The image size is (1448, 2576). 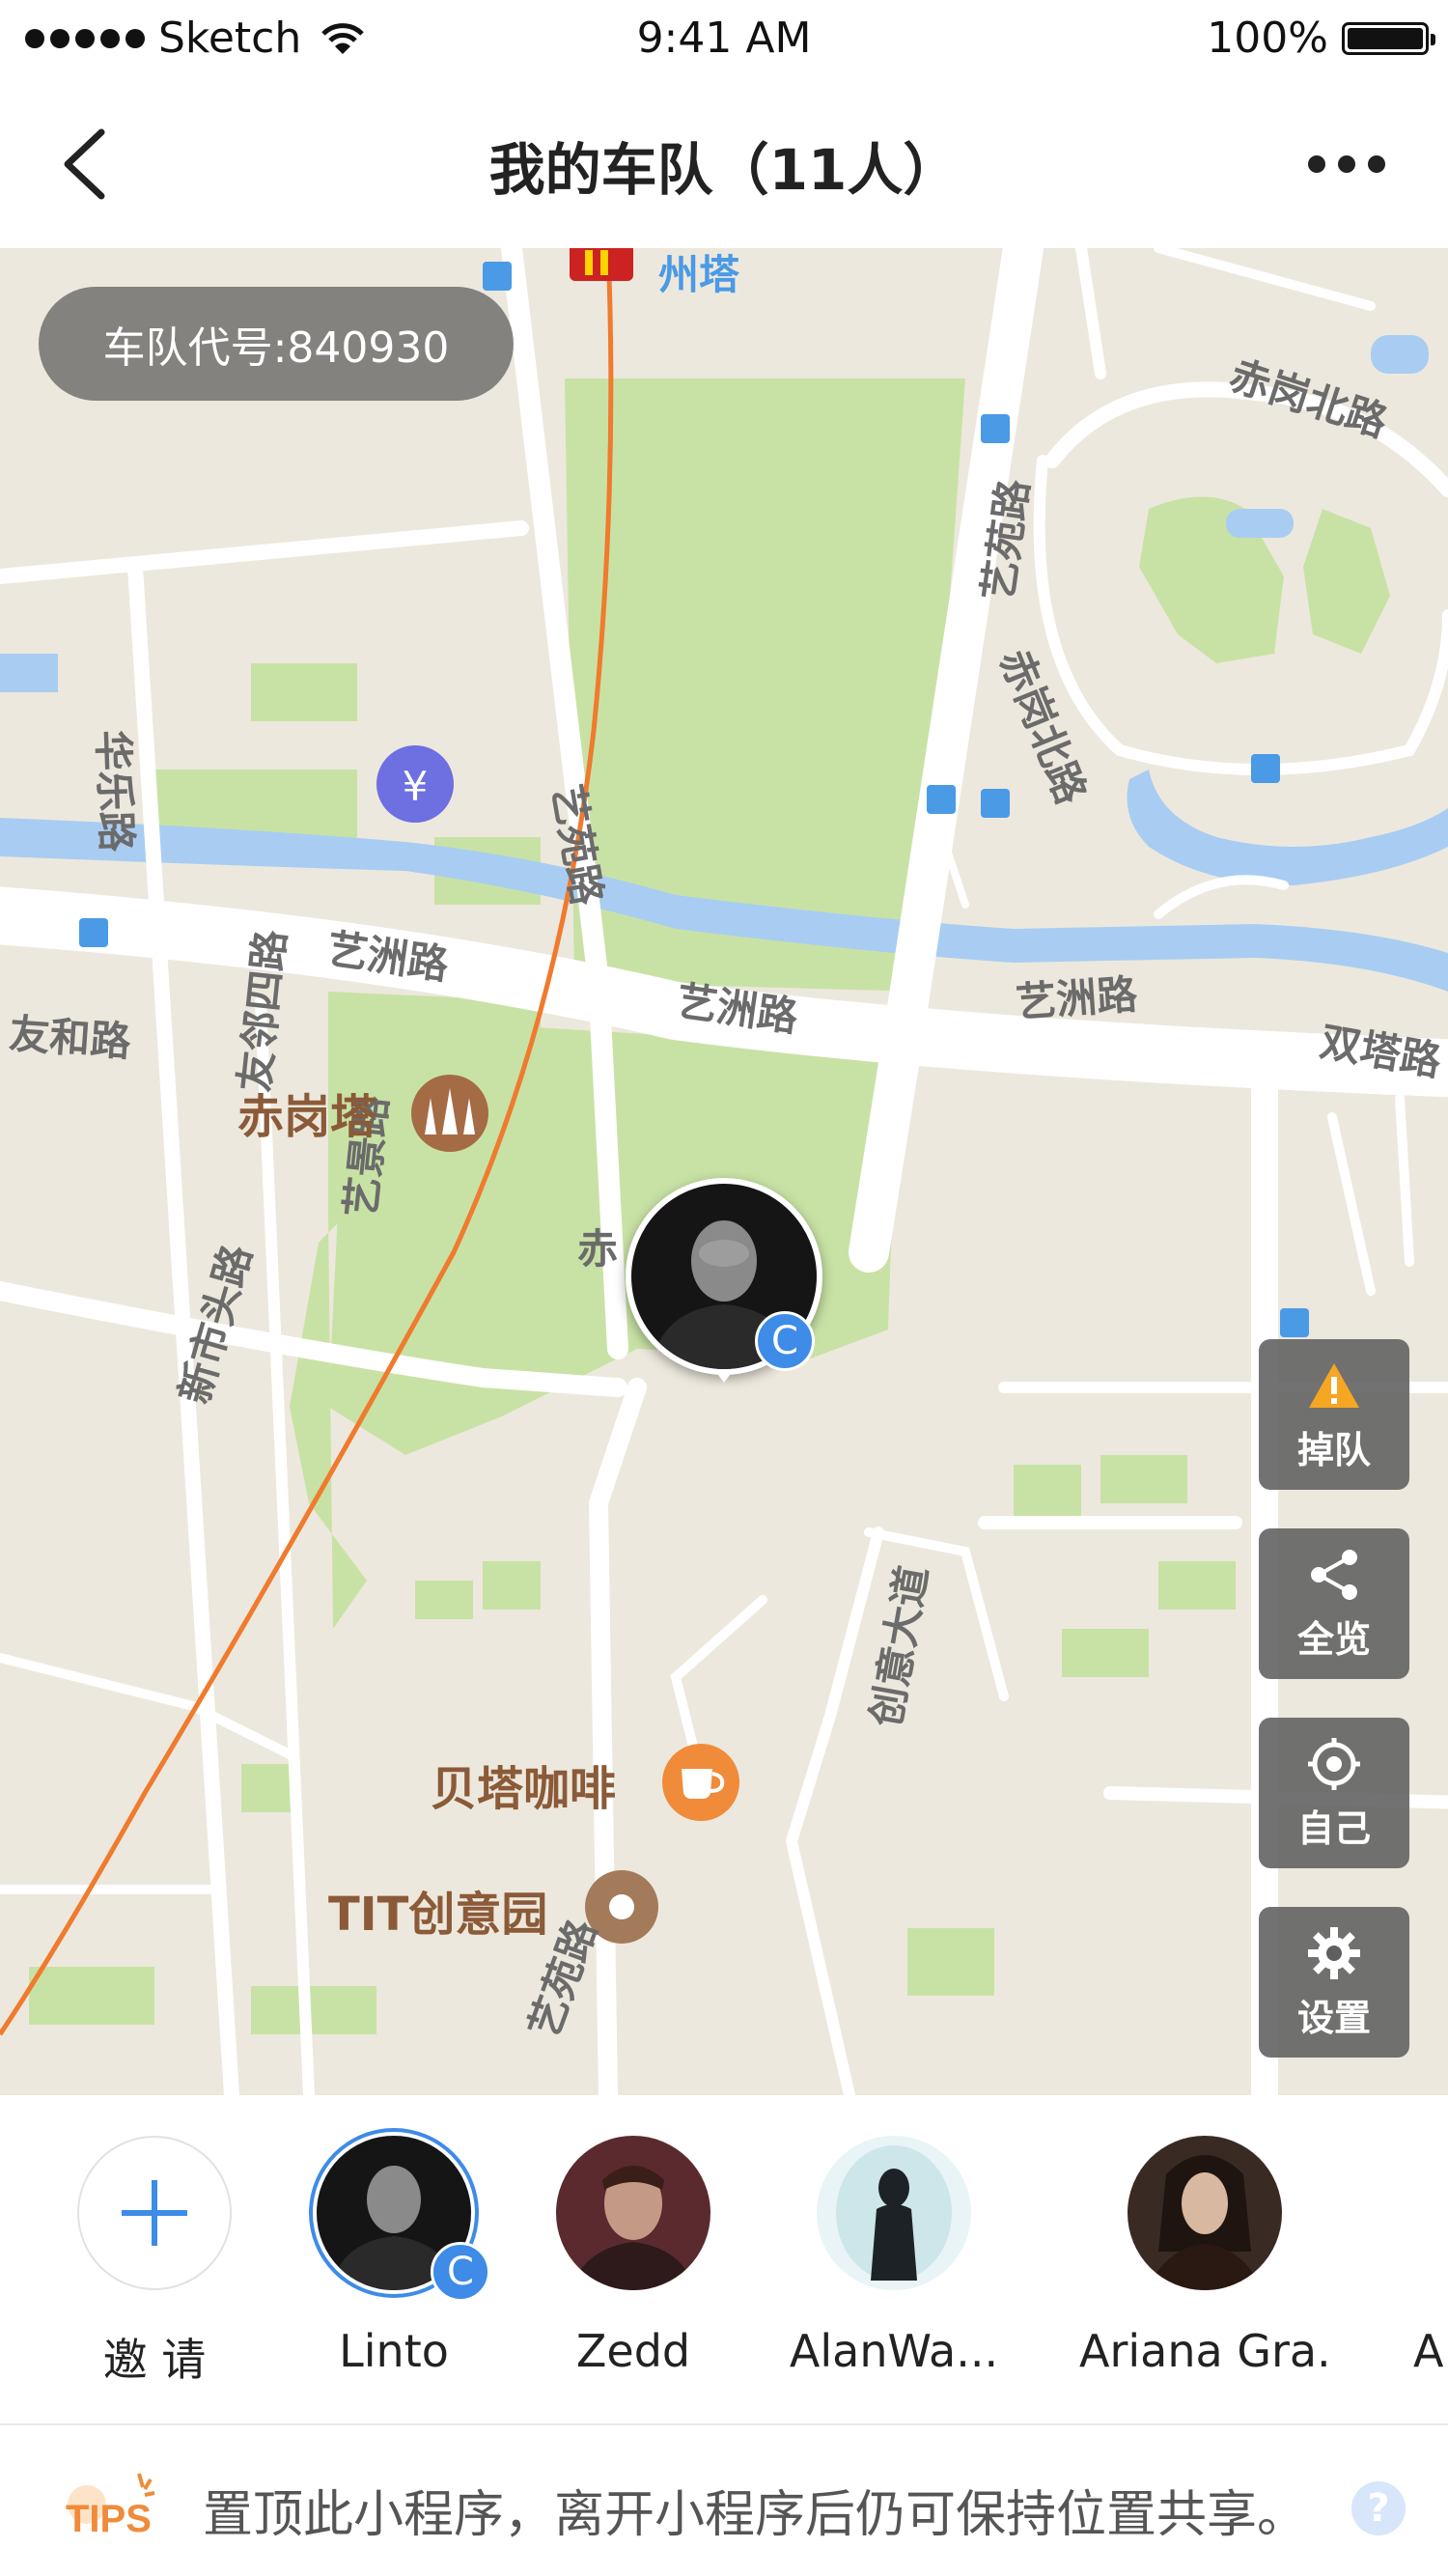 I want to click on member-name: A, so click(x=1429, y=2351).